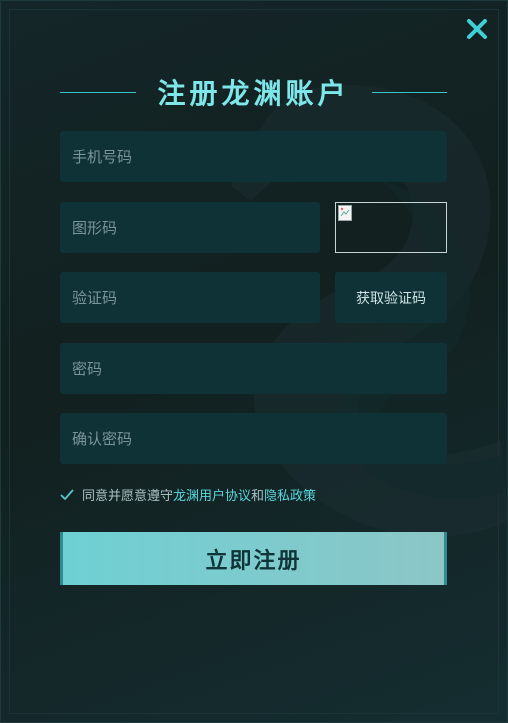 The image size is (508, 723). I want to click on captcha-field, so click(190, 227).